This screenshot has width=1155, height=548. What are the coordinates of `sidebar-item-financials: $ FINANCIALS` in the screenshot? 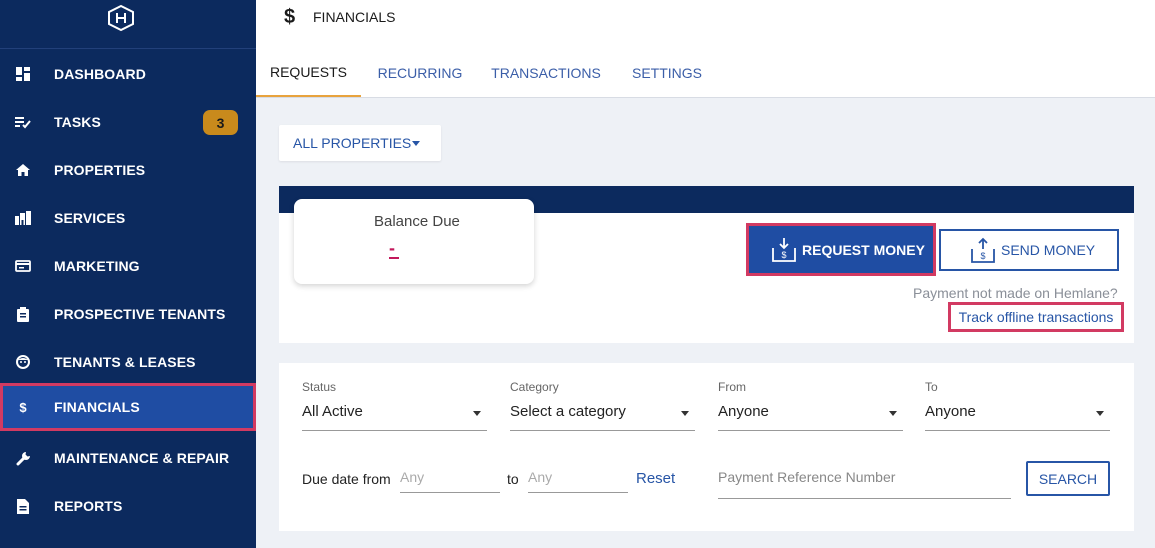 It's located at (128, 407).